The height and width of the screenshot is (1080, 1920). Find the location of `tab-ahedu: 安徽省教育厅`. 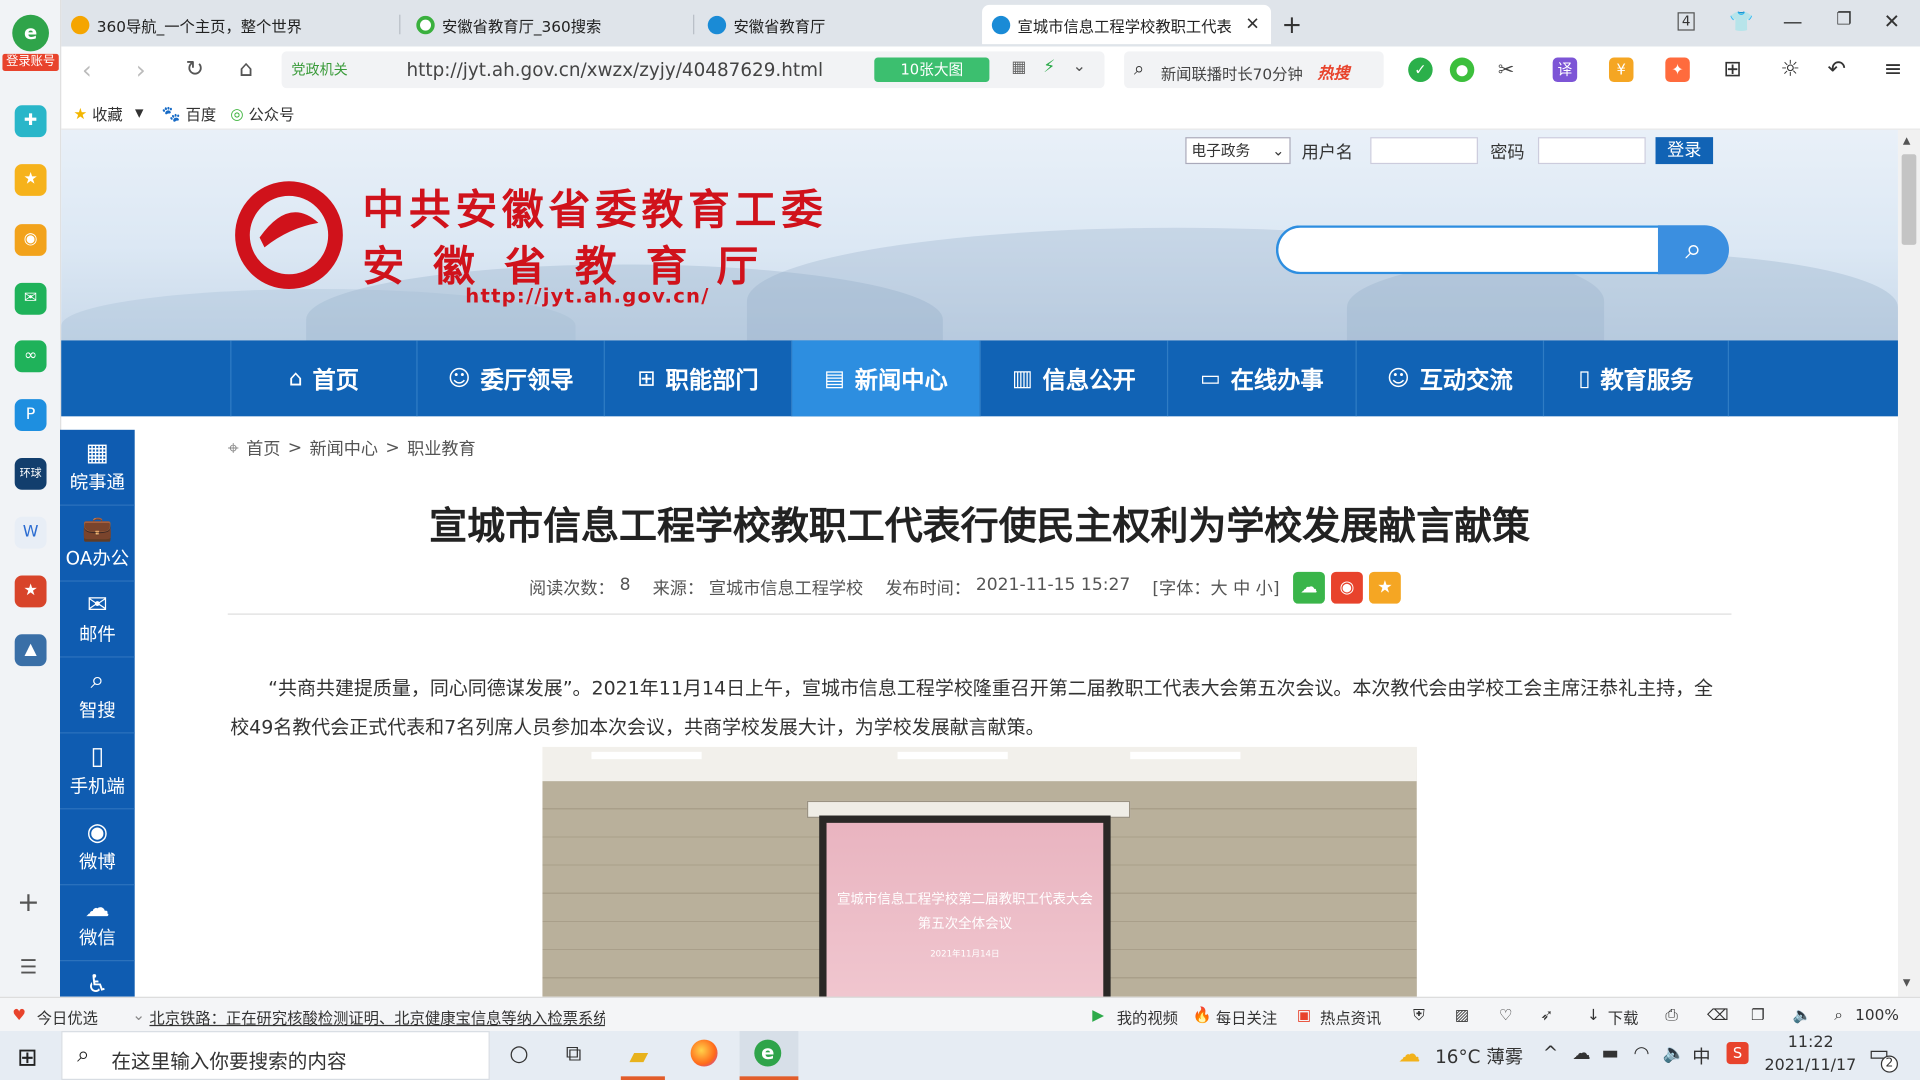

tab-ahedu: 安徽省教育厅 is located at coordinates (836, 24).